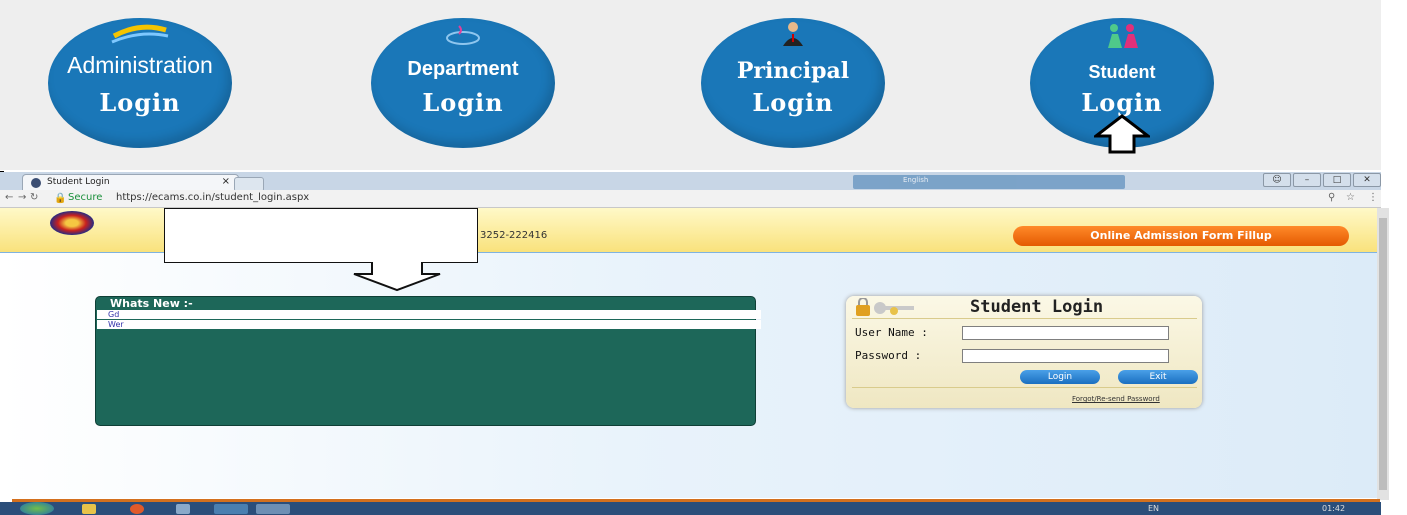 The height and width of the screenshot is (515, 1407). Describe the element at coordinates (1116, 399) in the screenshot. I see `forgot-password-link: Forgot/Re-send Password` at that location.